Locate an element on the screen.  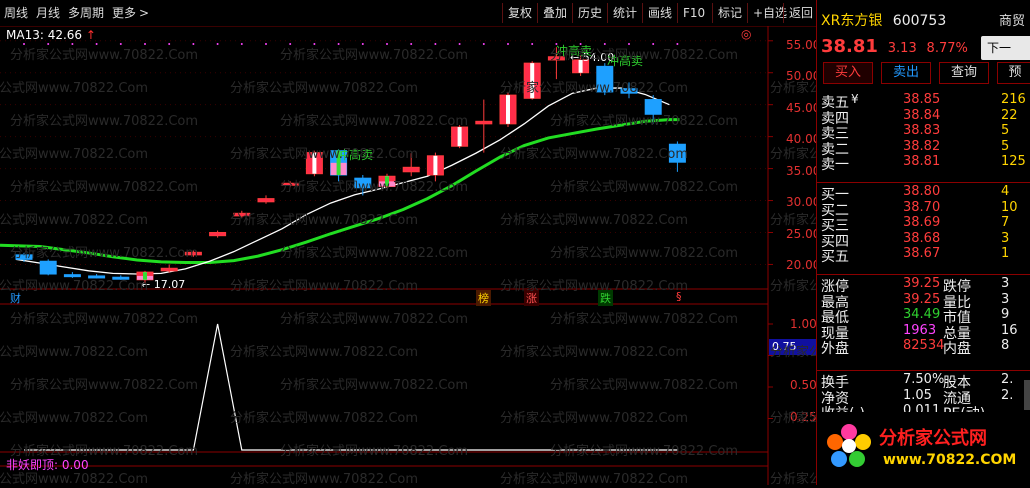
mark-button: 标记 is located at coordinates (729, 13).